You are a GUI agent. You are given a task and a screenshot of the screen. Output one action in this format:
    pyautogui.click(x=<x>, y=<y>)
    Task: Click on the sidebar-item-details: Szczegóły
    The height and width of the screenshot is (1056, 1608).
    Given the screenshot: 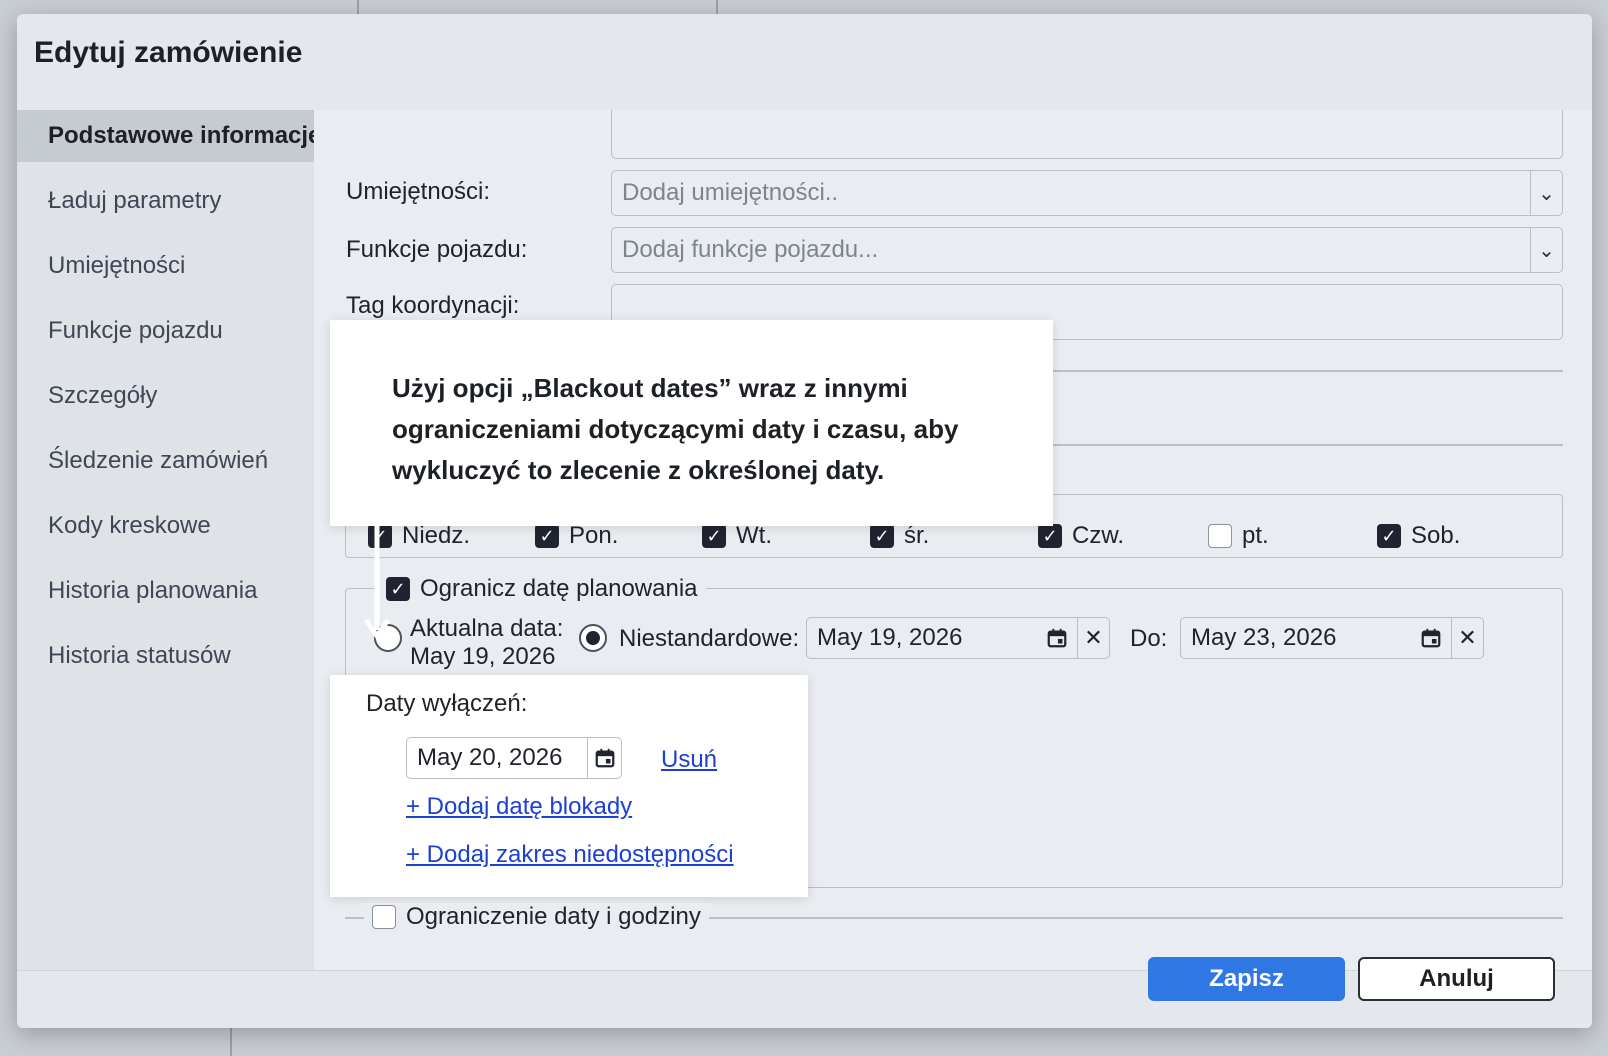 What is the action you would take?
    pyautogui.click(x=165, y=396)
    